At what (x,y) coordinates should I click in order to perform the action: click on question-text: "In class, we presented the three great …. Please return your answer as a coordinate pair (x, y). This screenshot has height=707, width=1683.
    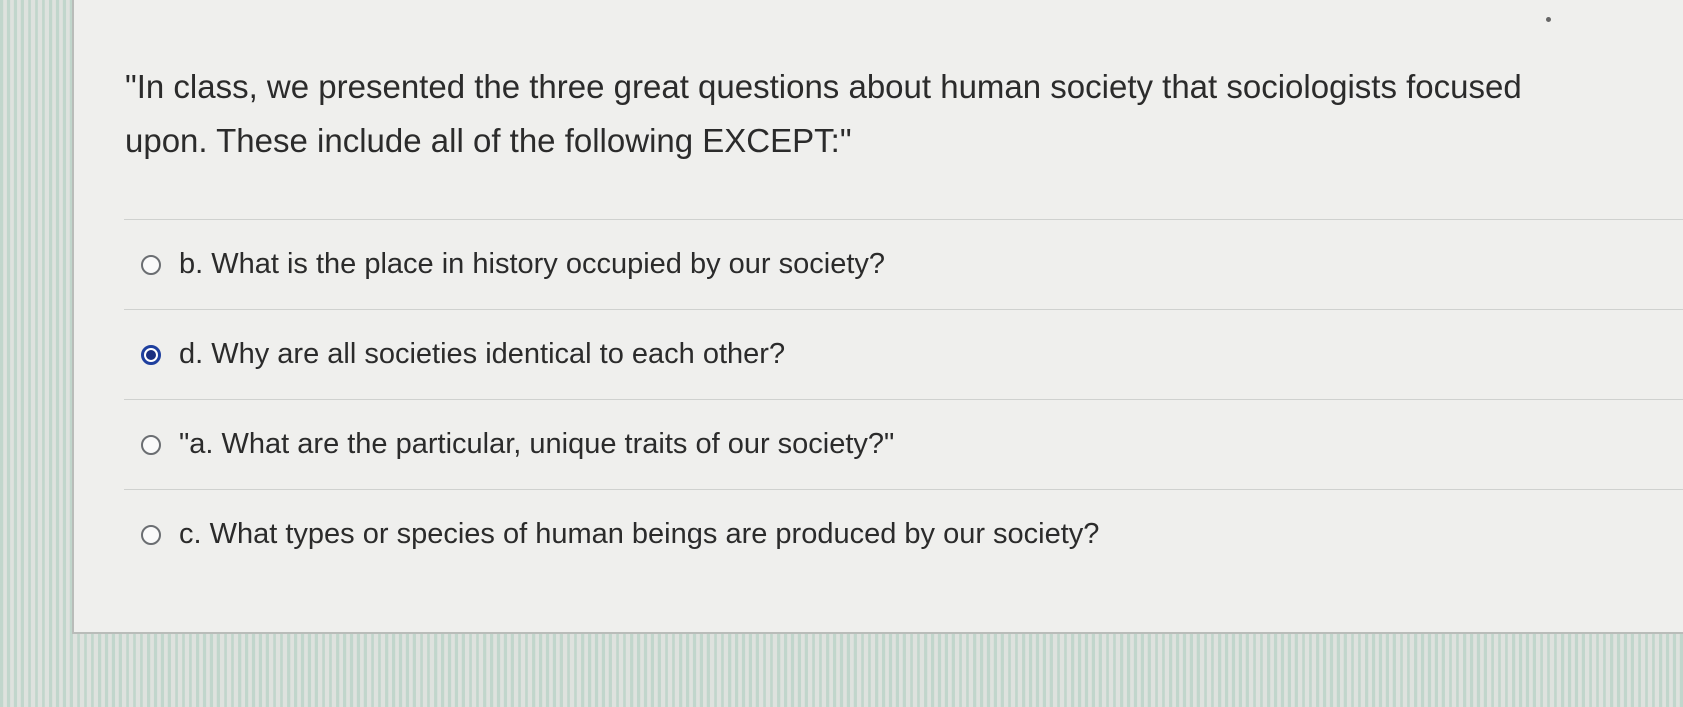
    Looking at the image, I should click on (823, 113).